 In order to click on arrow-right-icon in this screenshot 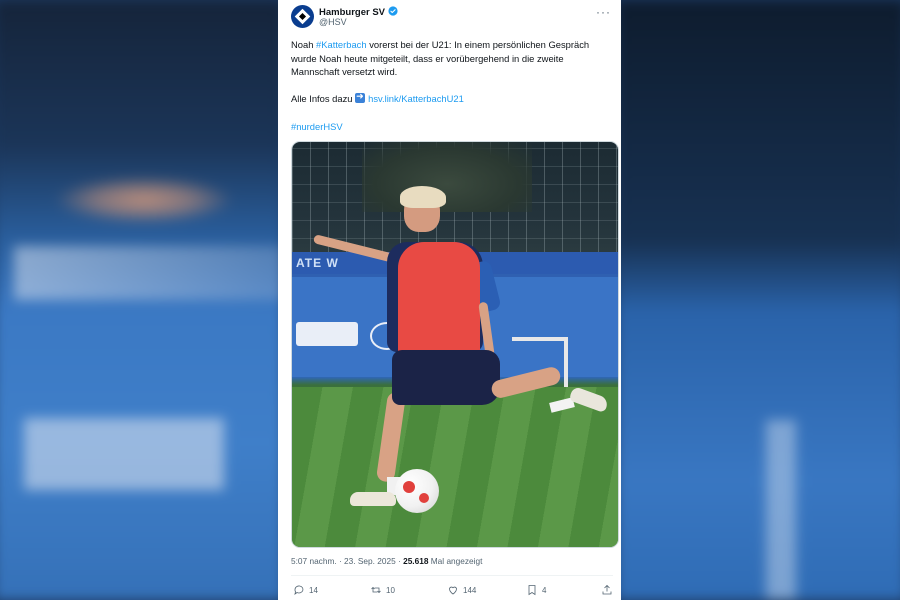, I will do `click(360, 97)`.